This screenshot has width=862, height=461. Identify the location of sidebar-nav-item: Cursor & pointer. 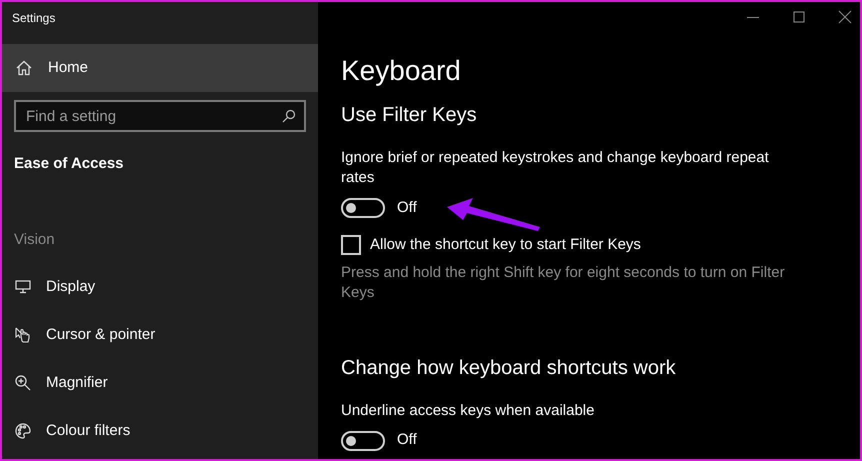
(160, 335).